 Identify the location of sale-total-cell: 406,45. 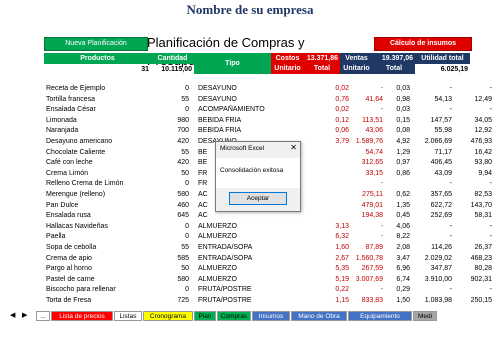
(433, 163).